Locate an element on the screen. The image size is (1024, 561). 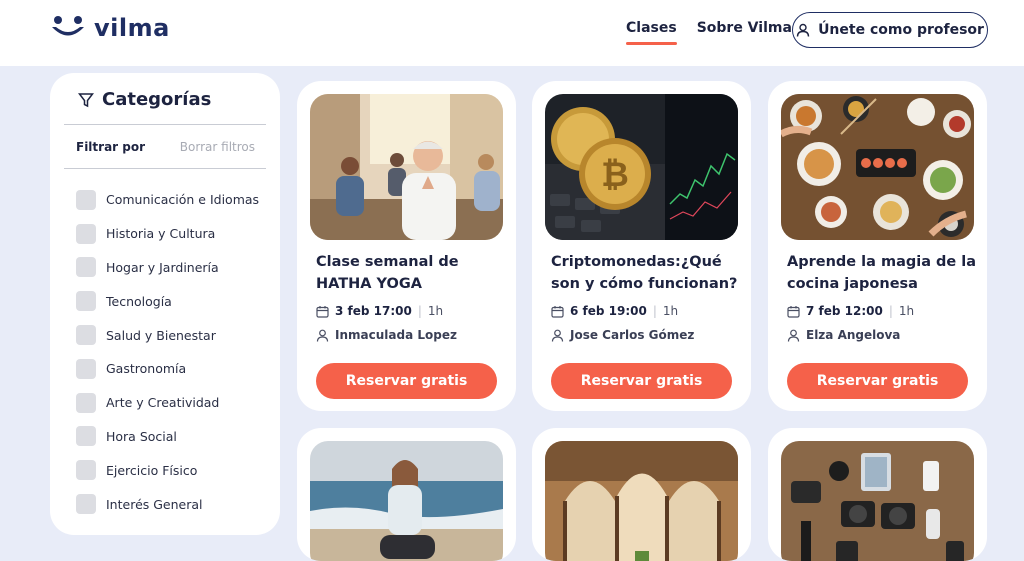
logo-text: vilma is located at coordinates (132, 28).